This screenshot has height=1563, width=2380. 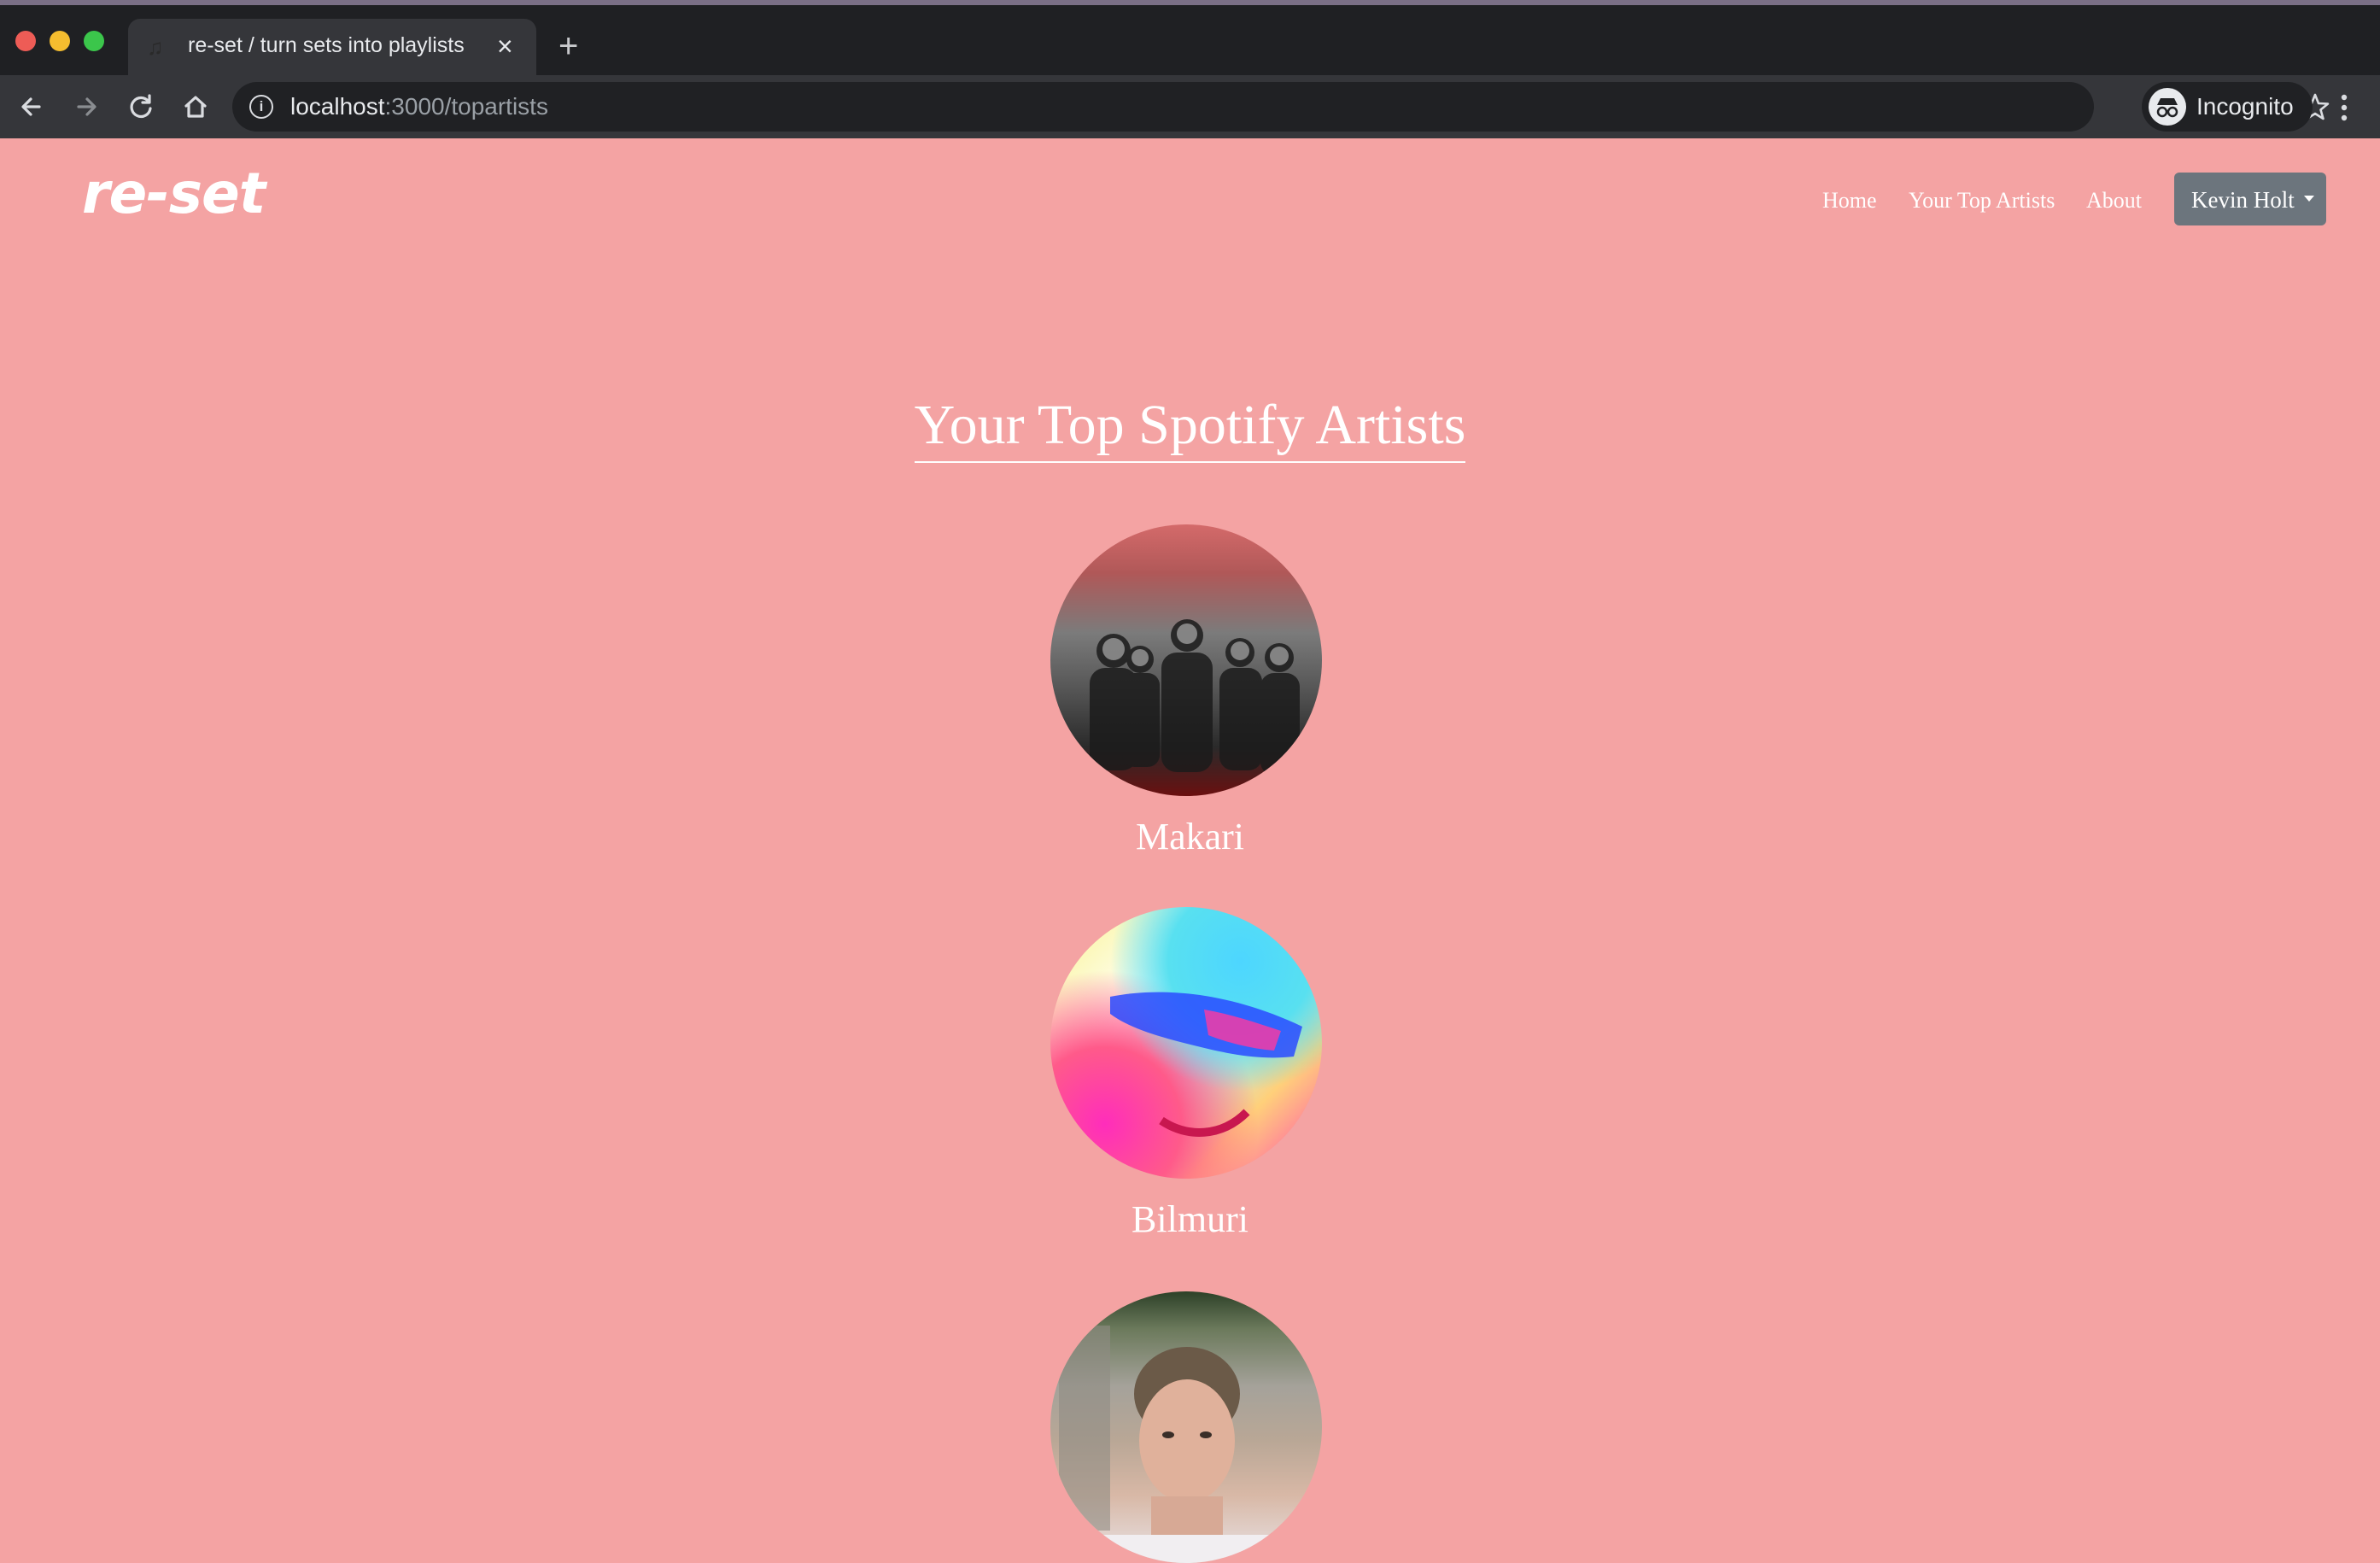 What do you see at coordinates (87, 107) in the screenshot?
I see `forward-icon` at bounding box center [87, 107].